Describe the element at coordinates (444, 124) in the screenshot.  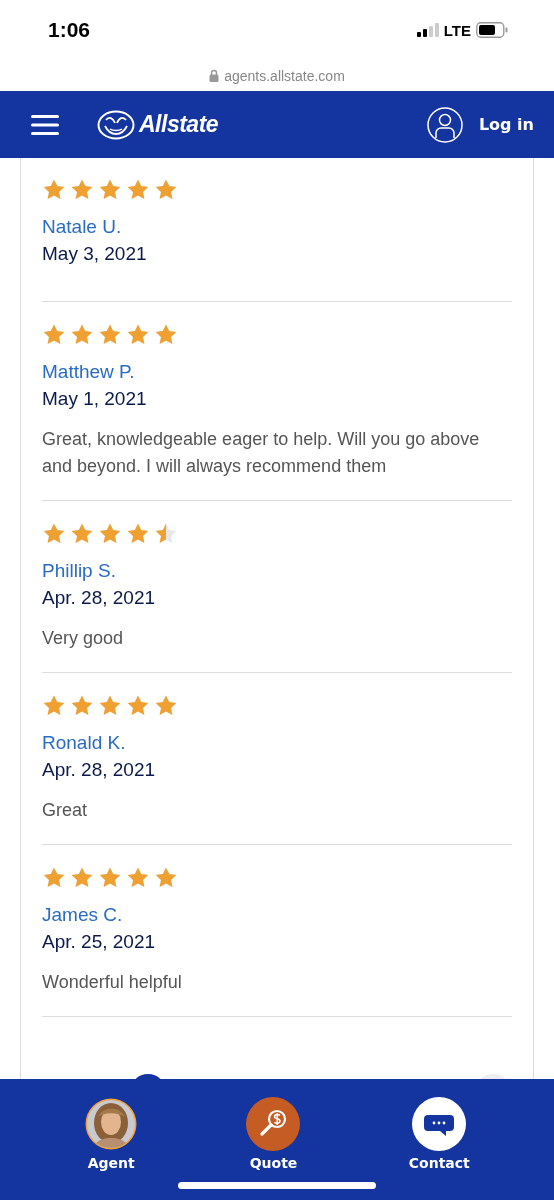
I see `user-icon` at that location.